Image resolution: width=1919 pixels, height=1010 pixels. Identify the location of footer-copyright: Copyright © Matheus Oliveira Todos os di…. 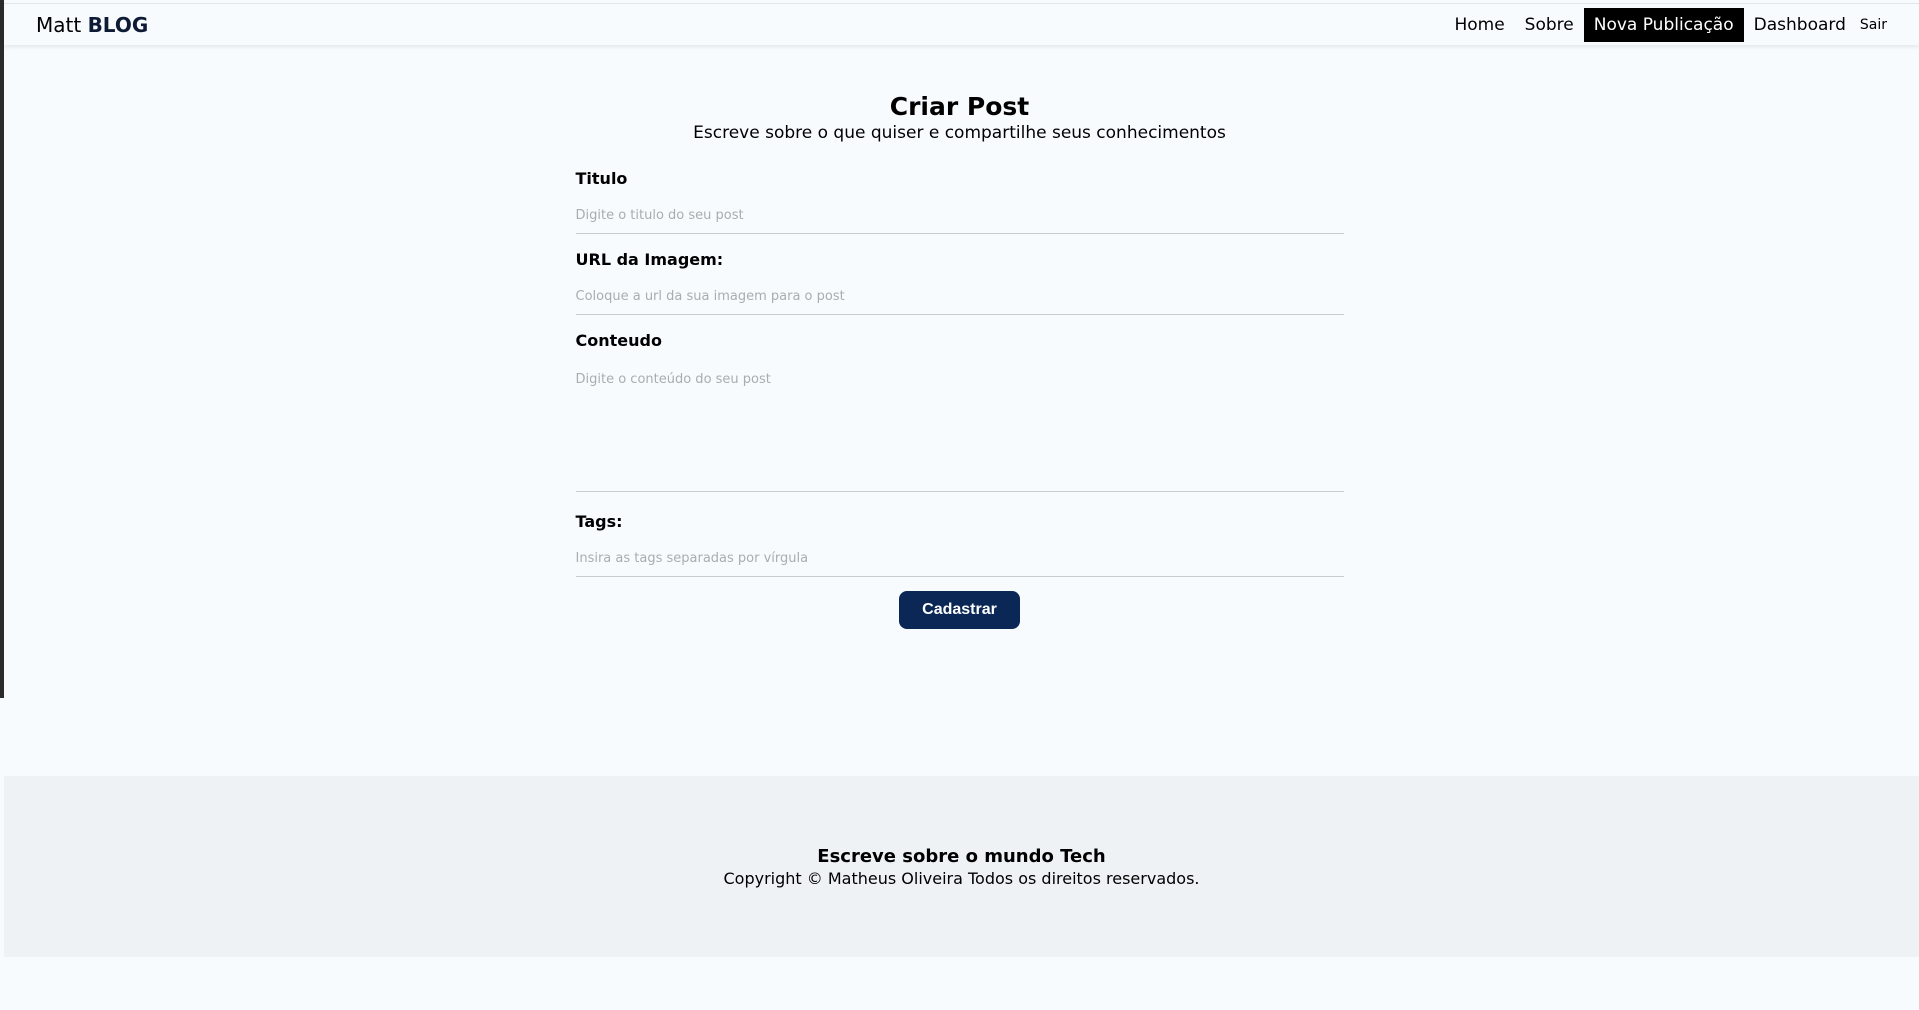
(961, 878).